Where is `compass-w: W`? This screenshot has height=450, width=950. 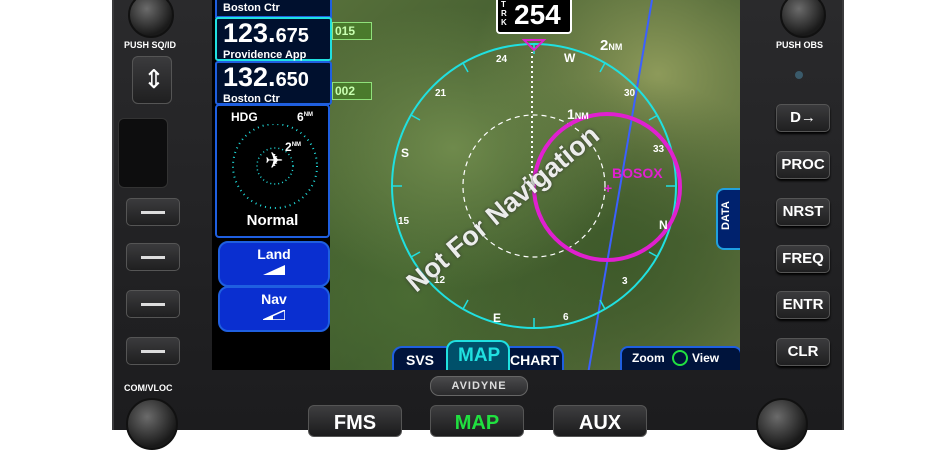 compass-w: W is located at coordinates (570, 58).